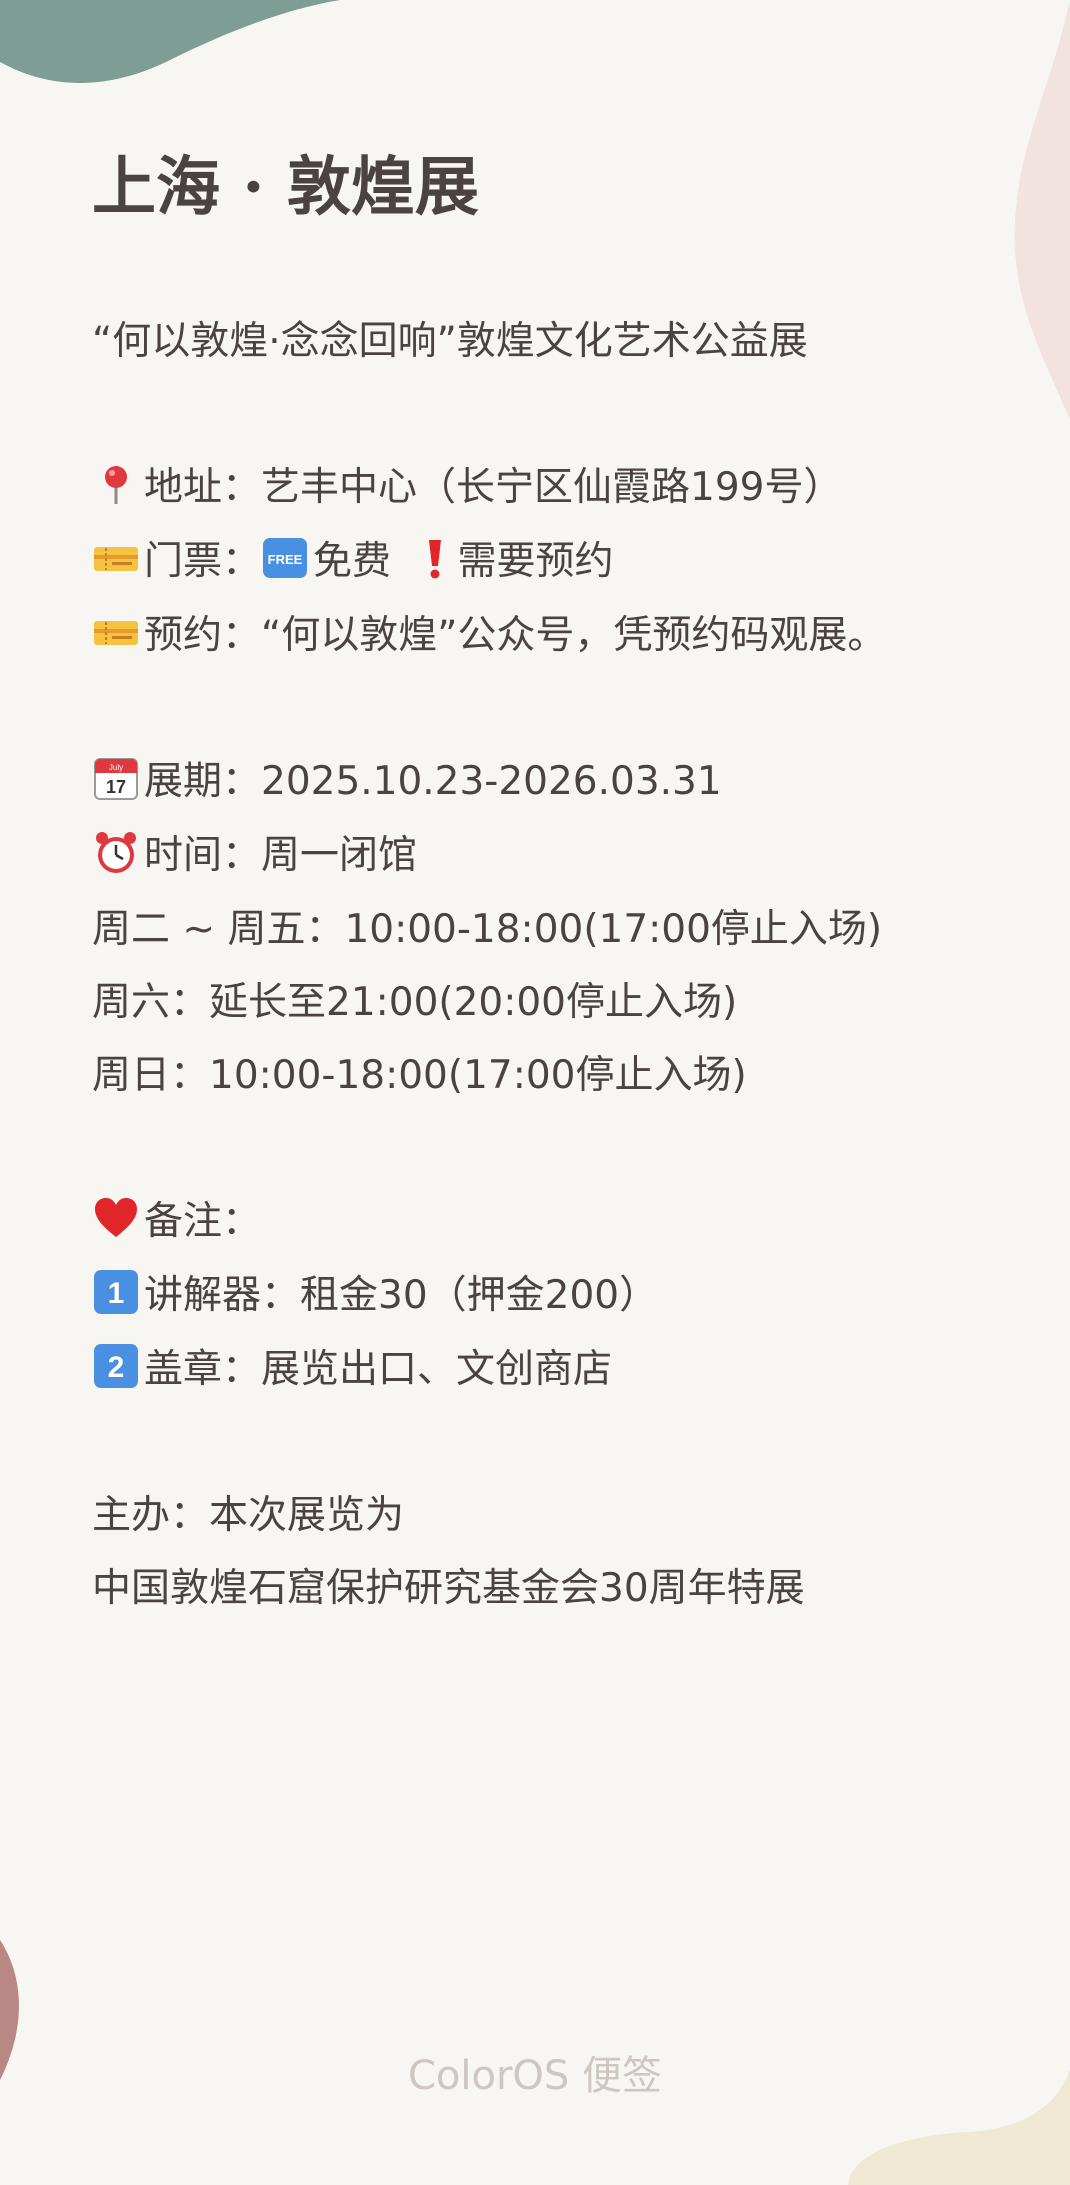  Describe the element at coordinates (487, 929) in the screenshot. I see `hours-tue-fri: 周二 ~ 周五：10:00-18:00(17:00停止入场)` at that location.